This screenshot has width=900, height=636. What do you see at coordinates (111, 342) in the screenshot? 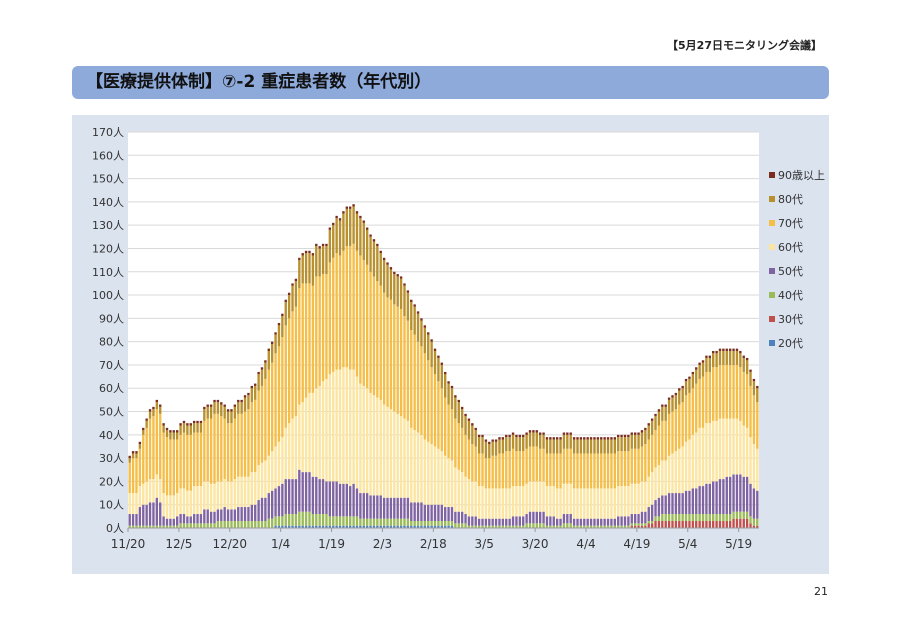
I see `y-tick-label: 80人` at bounding box center [111, 342].